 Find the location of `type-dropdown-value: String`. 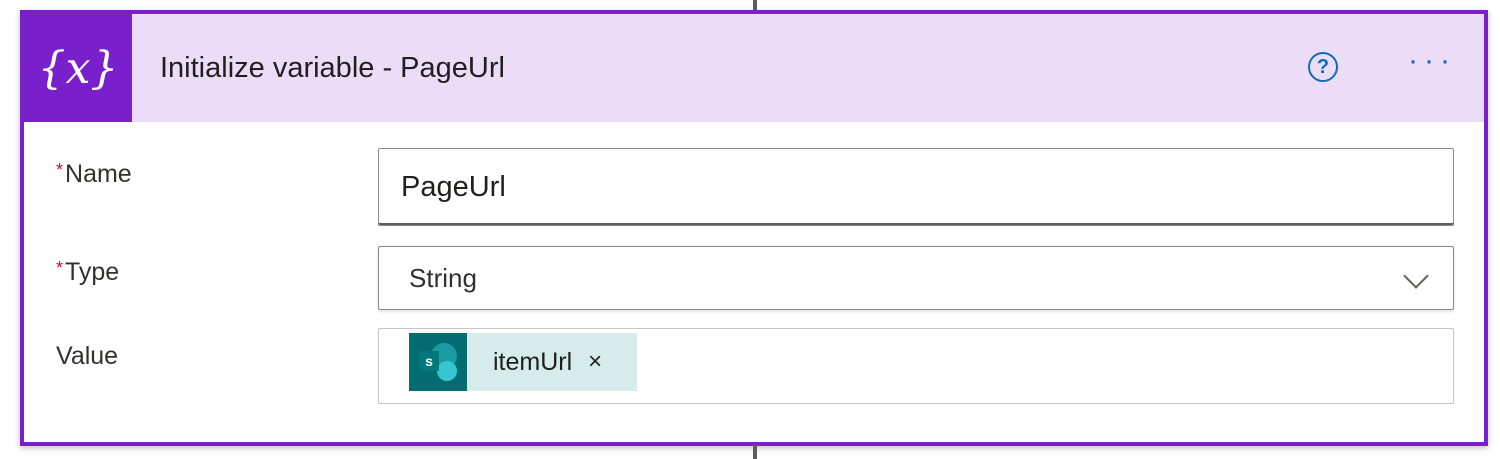

type-dropdown-value: String is located at coordinates (443, 278).